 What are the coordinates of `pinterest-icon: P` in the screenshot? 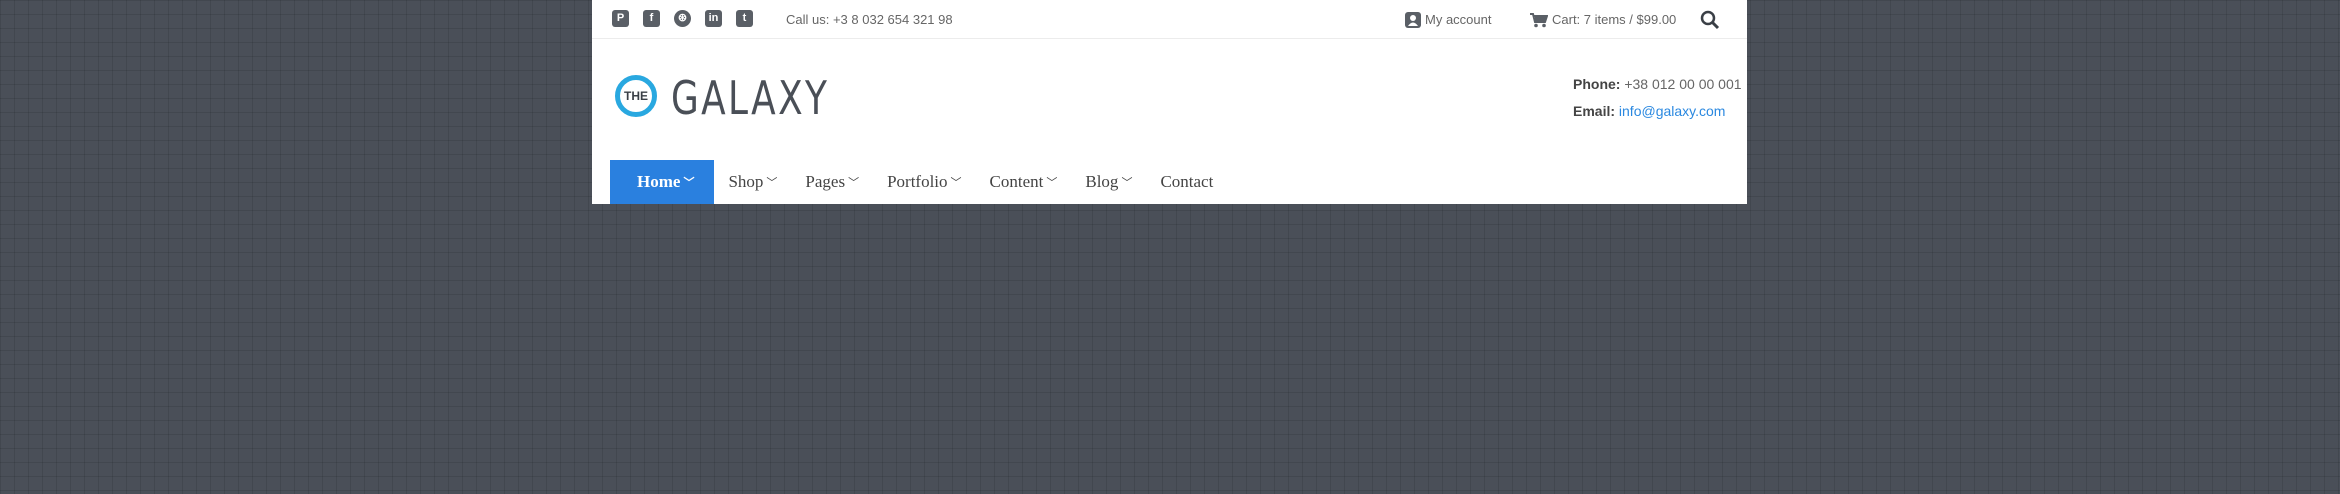 It's located at (620, 18).